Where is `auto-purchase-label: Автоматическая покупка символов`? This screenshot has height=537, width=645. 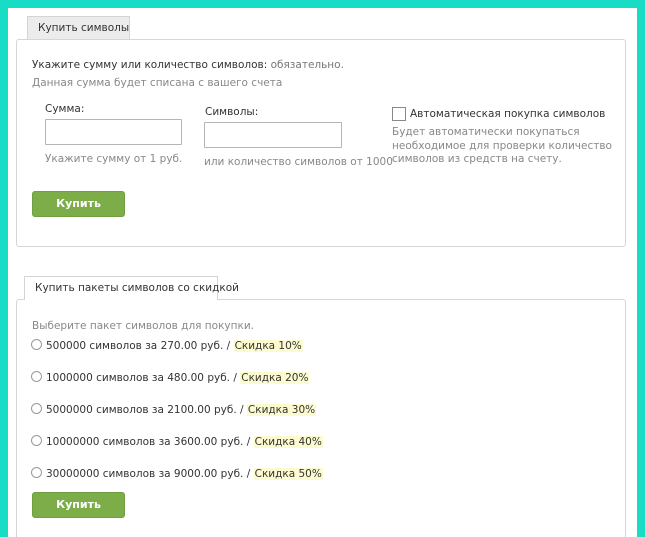
auto-purchase-label: Автоматическая покупка символов is located at coordinates (507, 114).